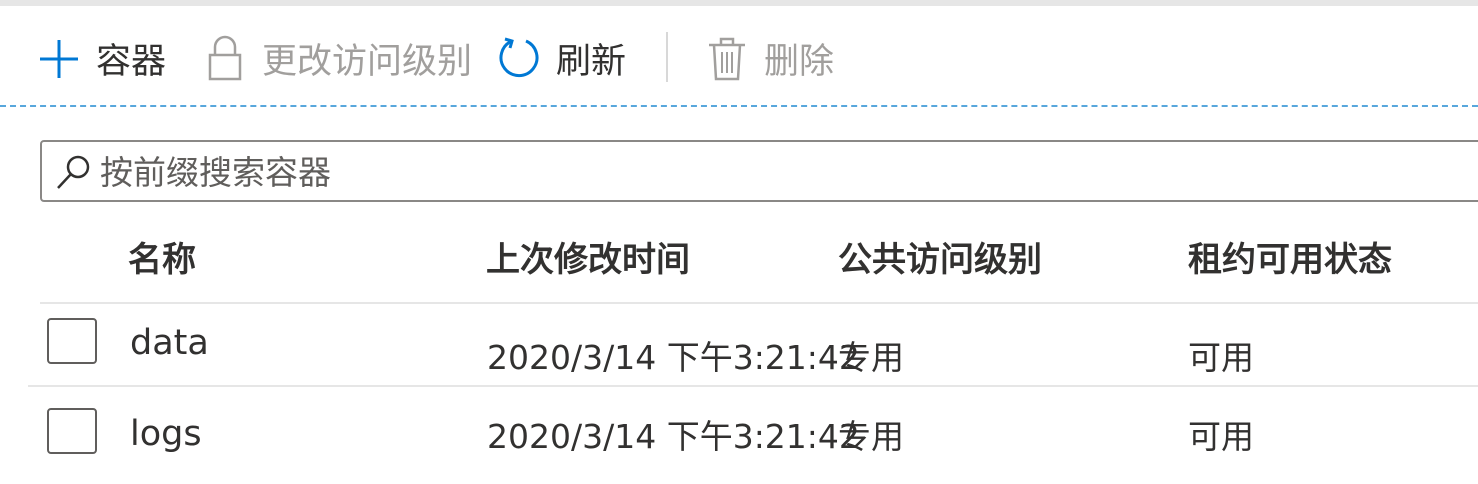  I want to click on column-header-name: 名称, so click(162, 256).